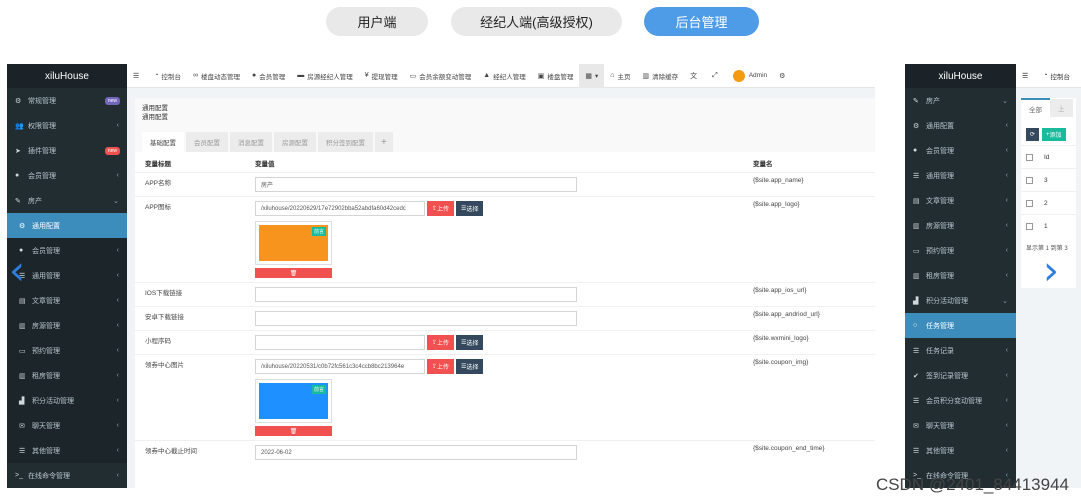 The width and height of the screenshot is (1081, 500). Describe the element at coordinates (960, 350) in the screenshot. I see `sidebar-item: ☰ 任务记录 ‹` at that location.